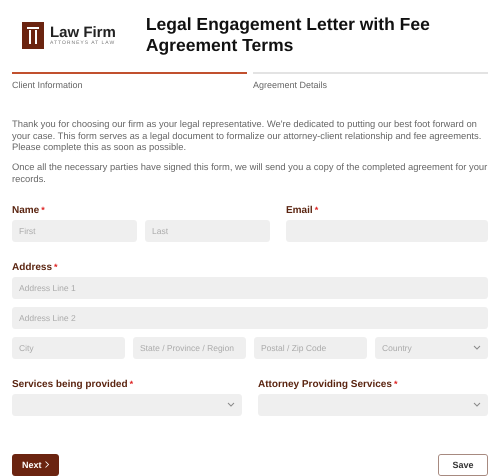 The width and height of the screenshot is (500, 476). I want to click on chevron-right-icon, so click(46, 464).